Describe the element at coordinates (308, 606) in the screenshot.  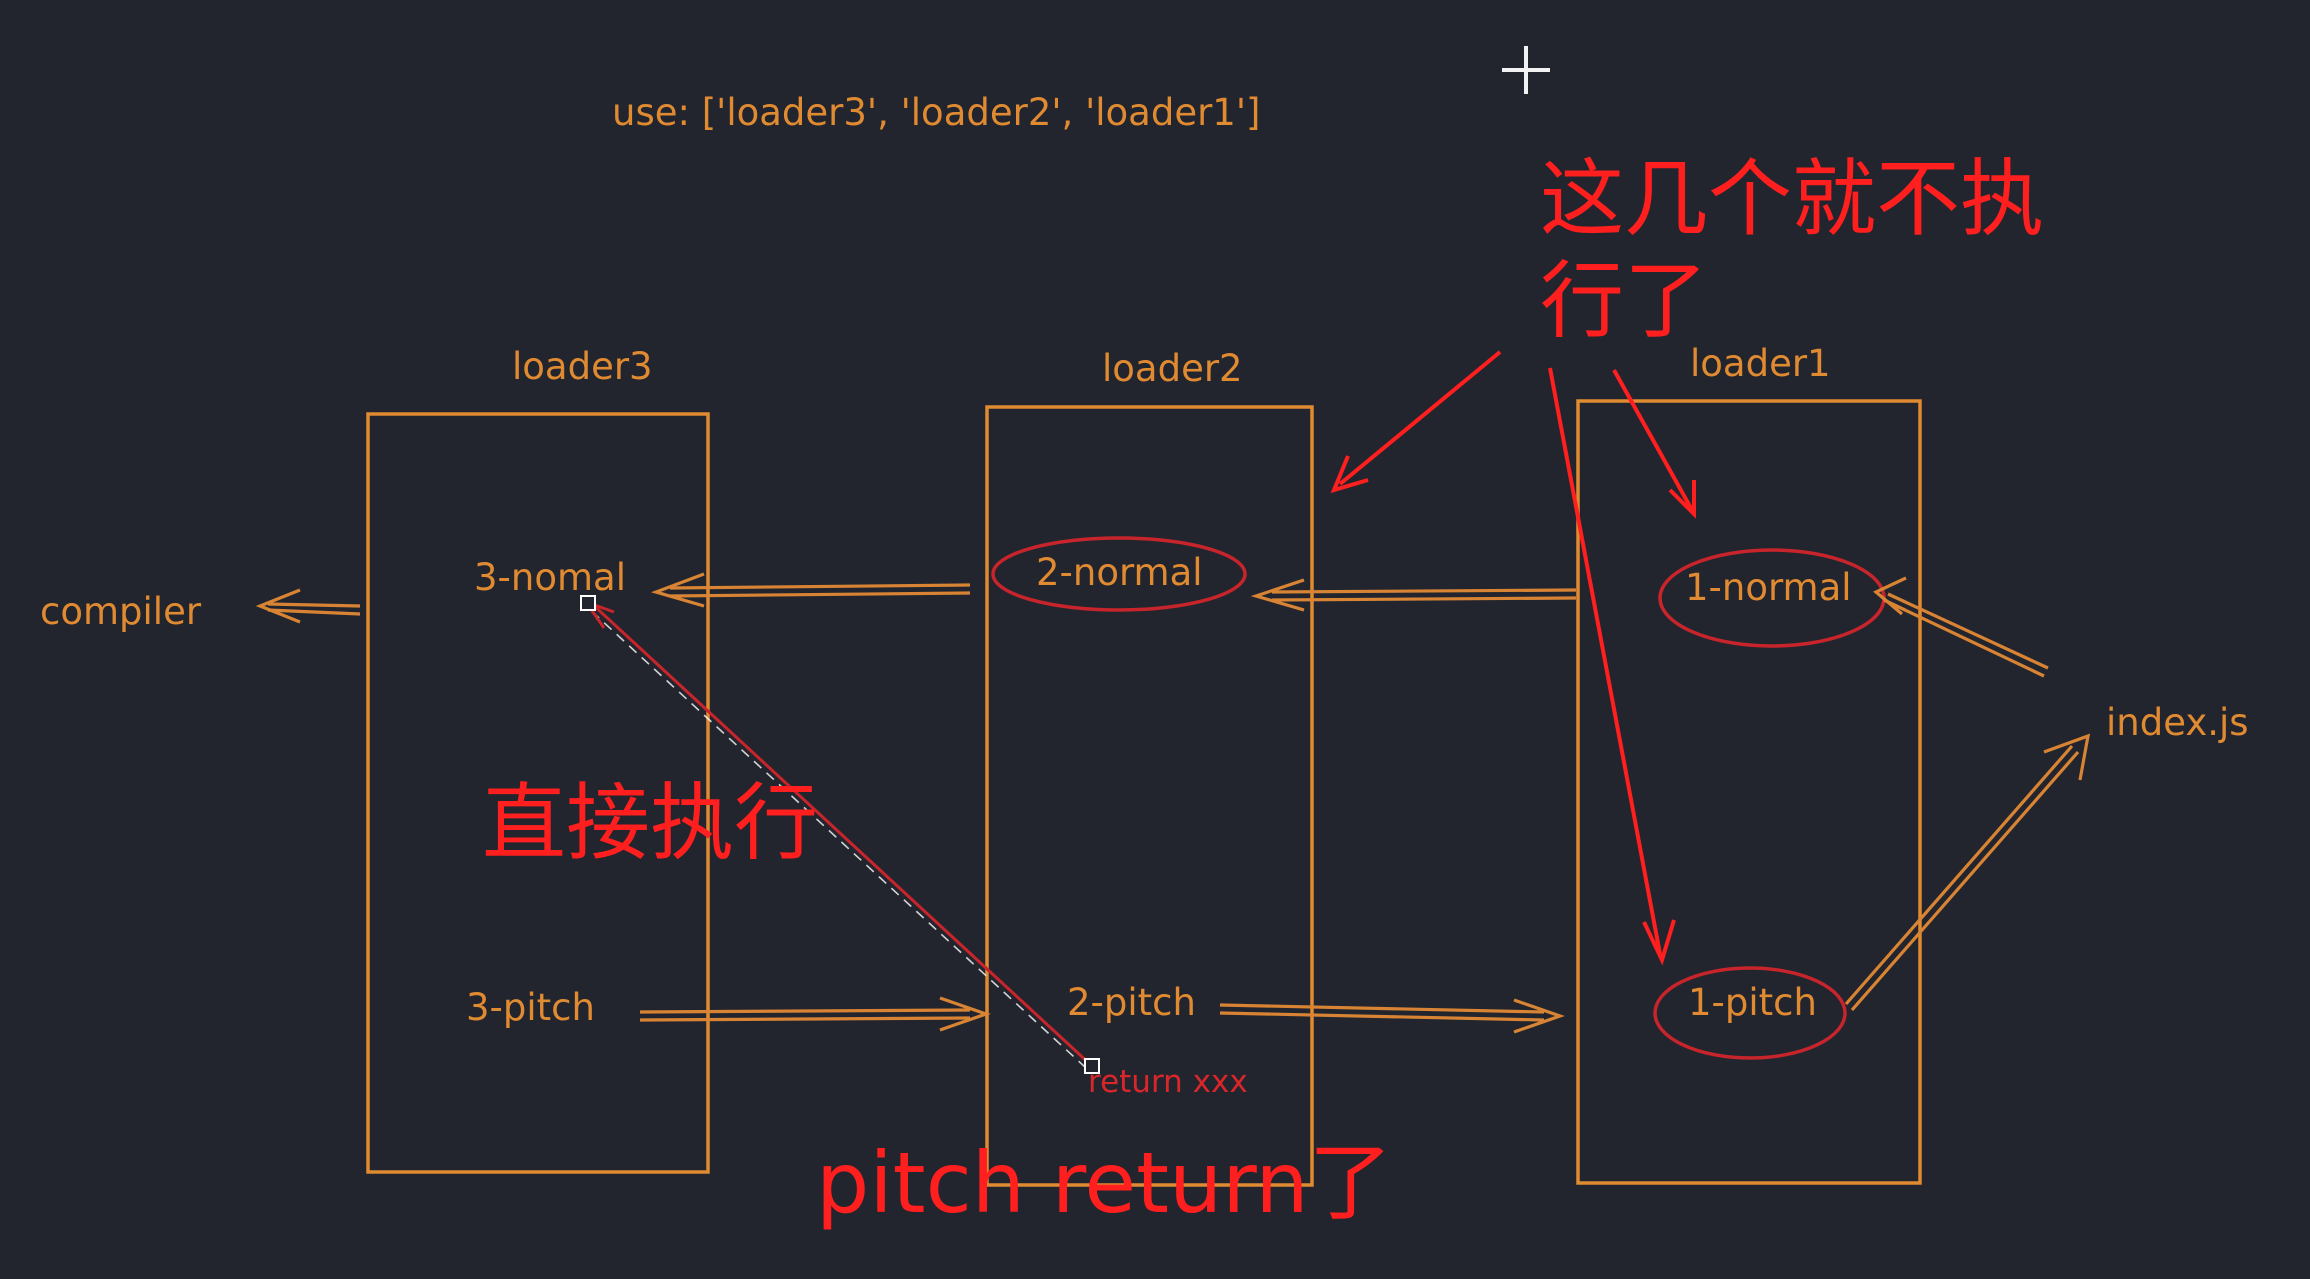
I see `arrow-loader3-to-compiler` at that location.